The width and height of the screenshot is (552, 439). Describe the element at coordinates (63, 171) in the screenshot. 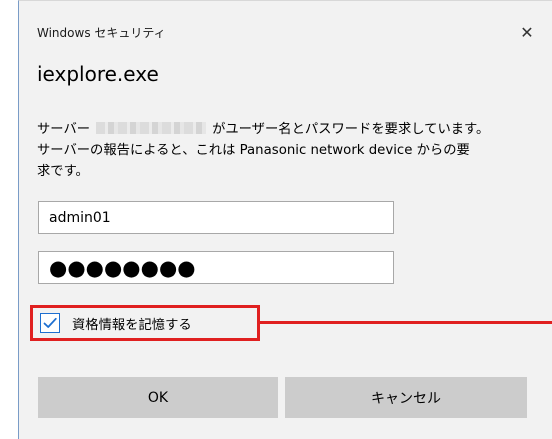

I see `message-line-3: 求です。` at that location.